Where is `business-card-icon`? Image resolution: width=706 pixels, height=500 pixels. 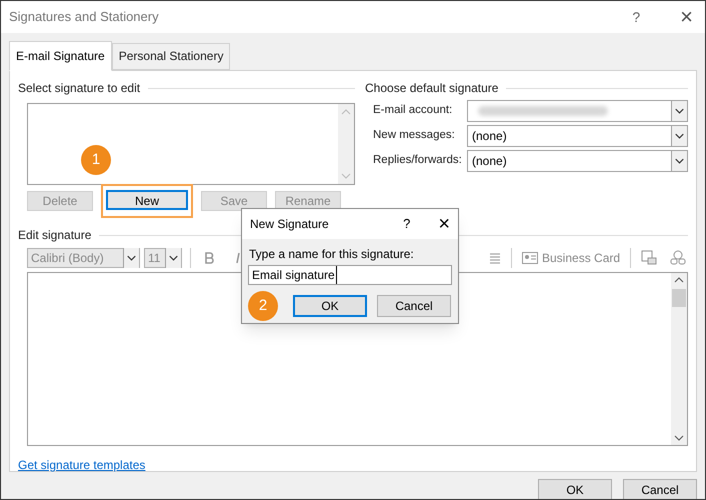 business-card-icon is located at coordinates (530, 258).